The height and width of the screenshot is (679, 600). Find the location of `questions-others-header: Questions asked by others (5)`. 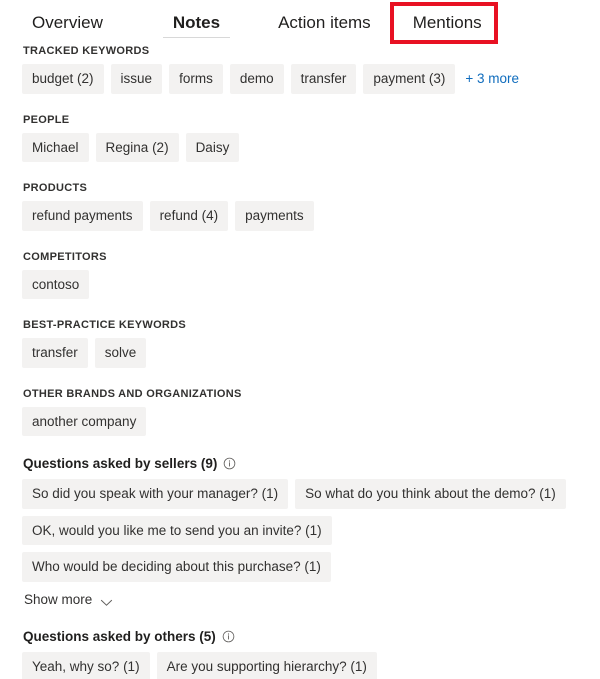

questions-others-header: Questions asked by others (5) is located at coordinates (302, 636).